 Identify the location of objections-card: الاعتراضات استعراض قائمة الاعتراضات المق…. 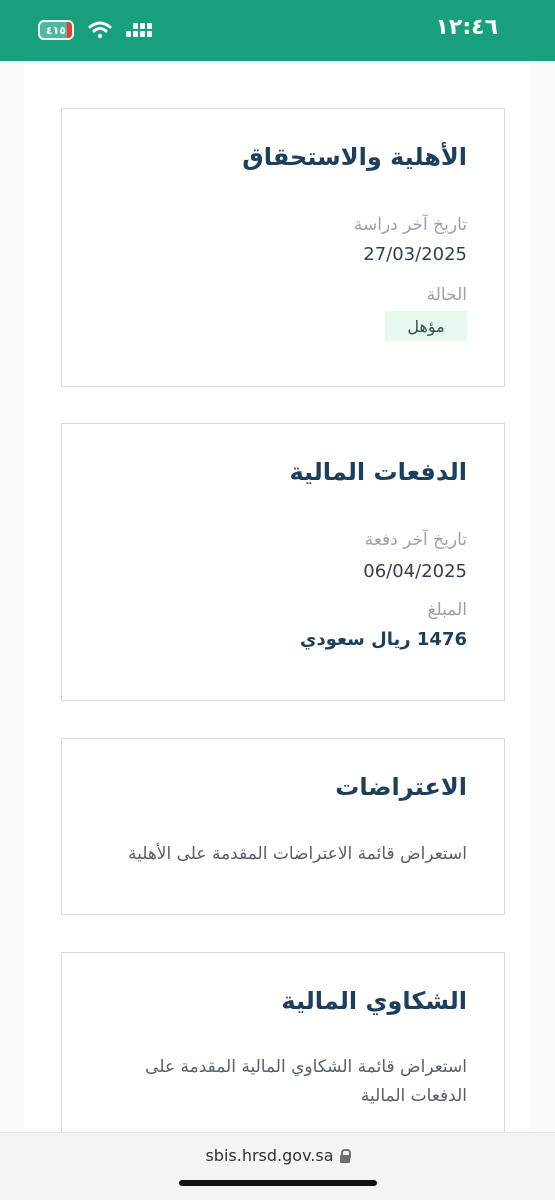
(283, 826).